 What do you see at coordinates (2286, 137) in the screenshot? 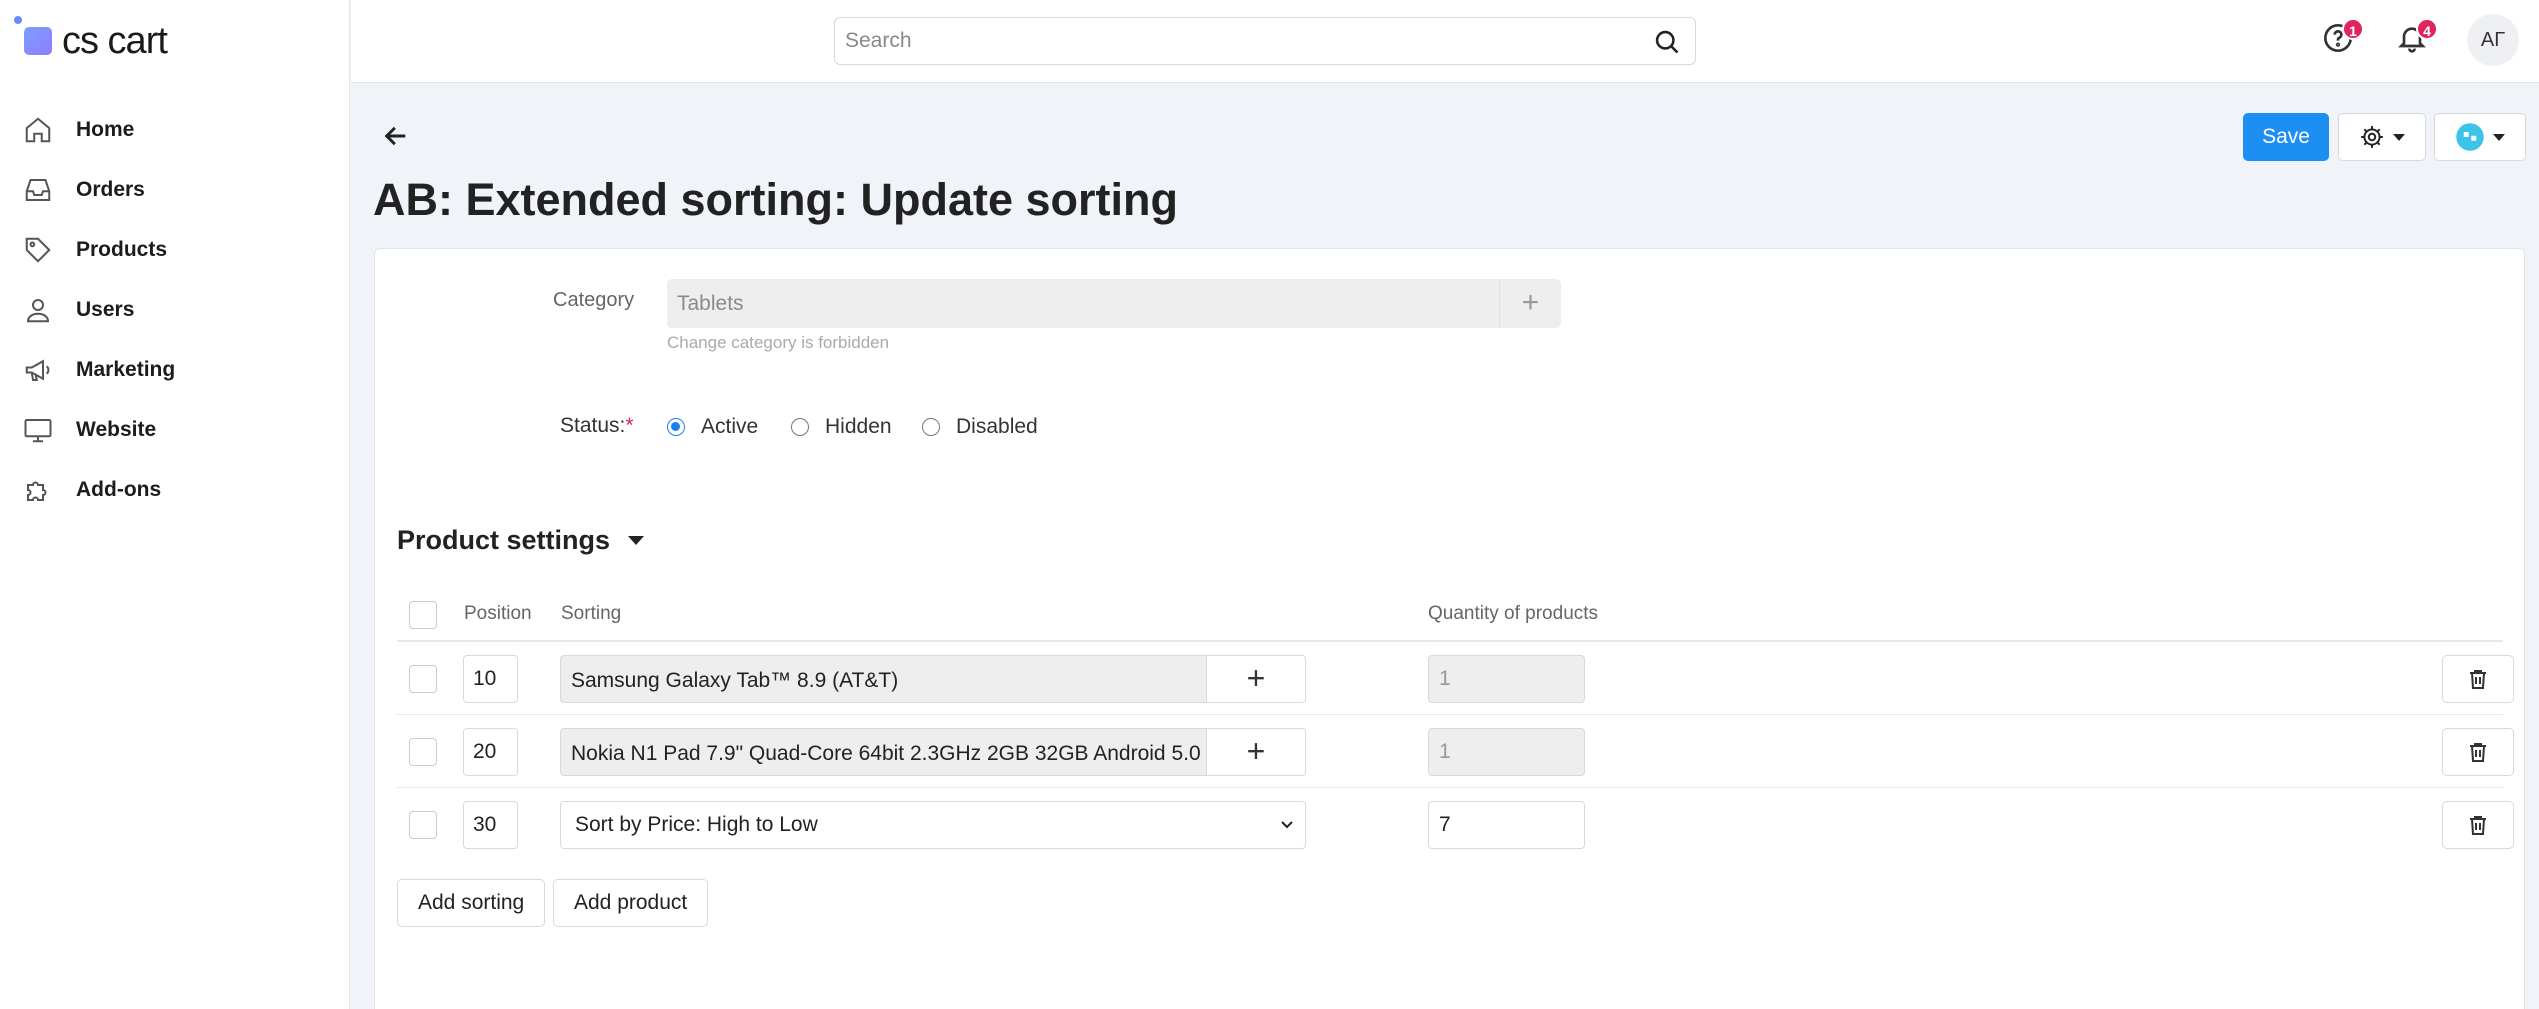
I see `save-button: Save` at bounding box center [2286, 137].